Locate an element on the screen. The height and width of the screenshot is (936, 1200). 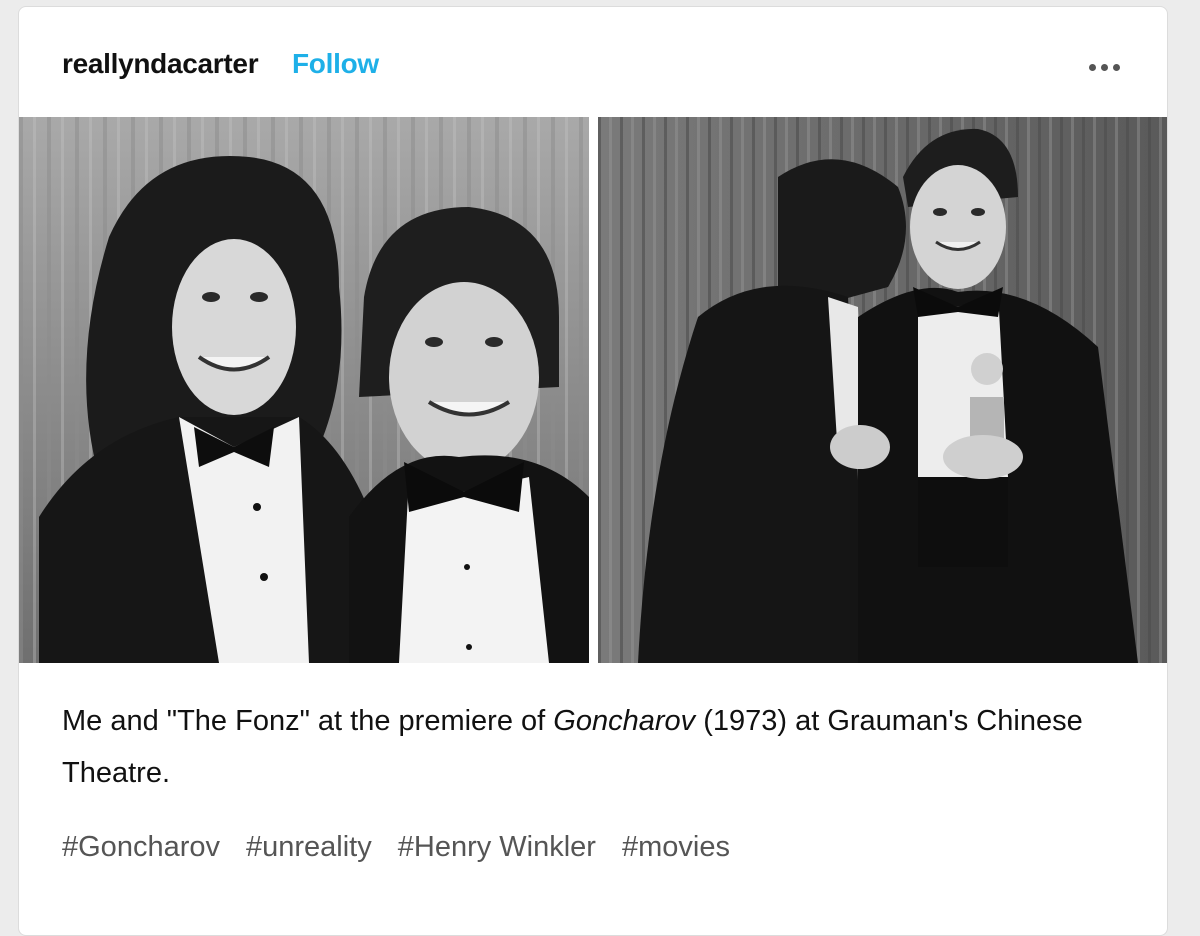
caption-title: Goncharov is located at coordinates (624, 721).